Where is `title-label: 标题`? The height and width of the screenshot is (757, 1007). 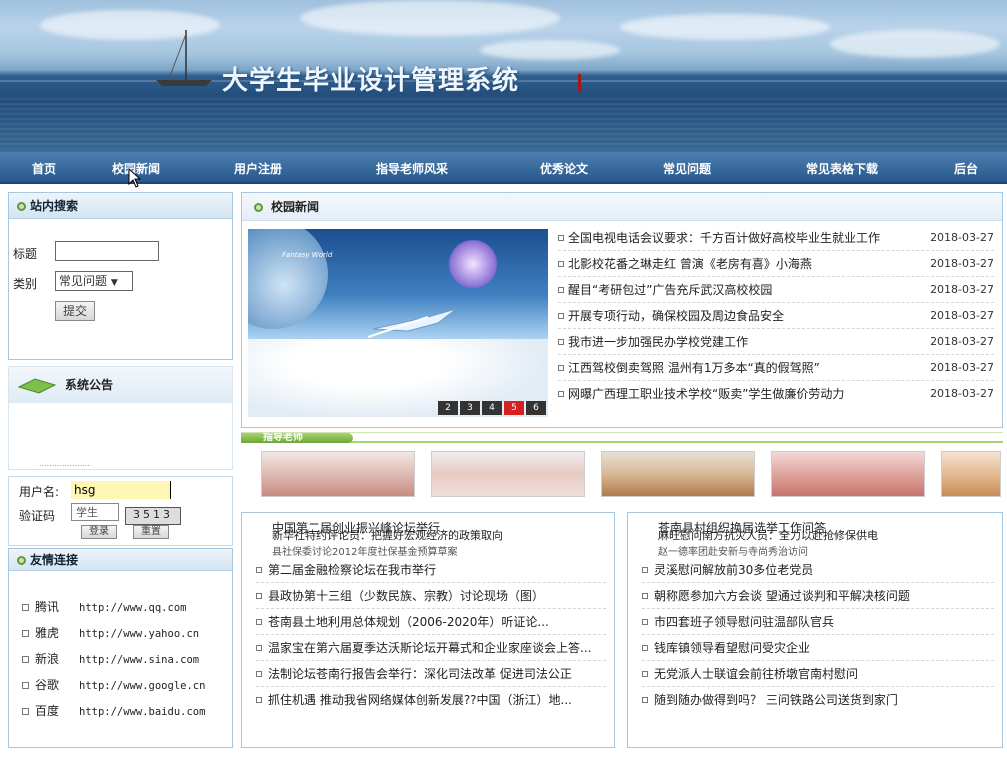 title-label: 标题 is located at coordinates (25, 254).